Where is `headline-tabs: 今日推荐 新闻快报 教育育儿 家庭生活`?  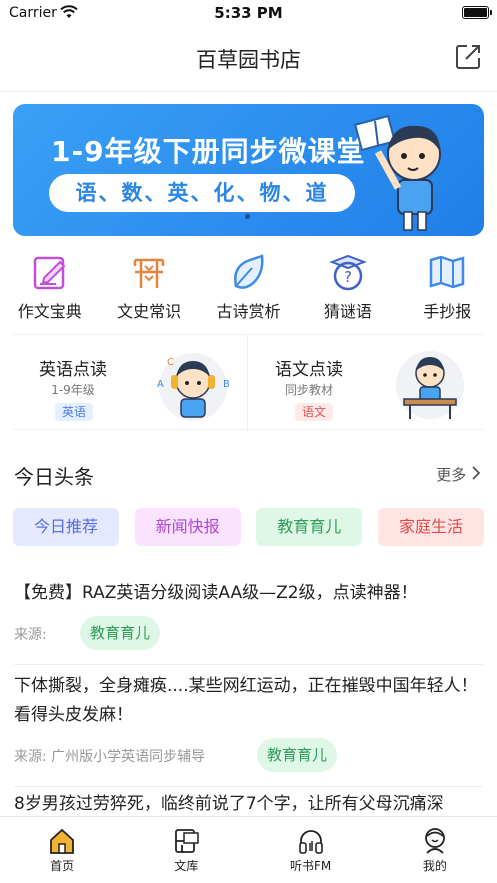 headline-tabs: 今日推荐 新闻快报 教育育儿 家庭生活 is located at coordinates (248, 527).